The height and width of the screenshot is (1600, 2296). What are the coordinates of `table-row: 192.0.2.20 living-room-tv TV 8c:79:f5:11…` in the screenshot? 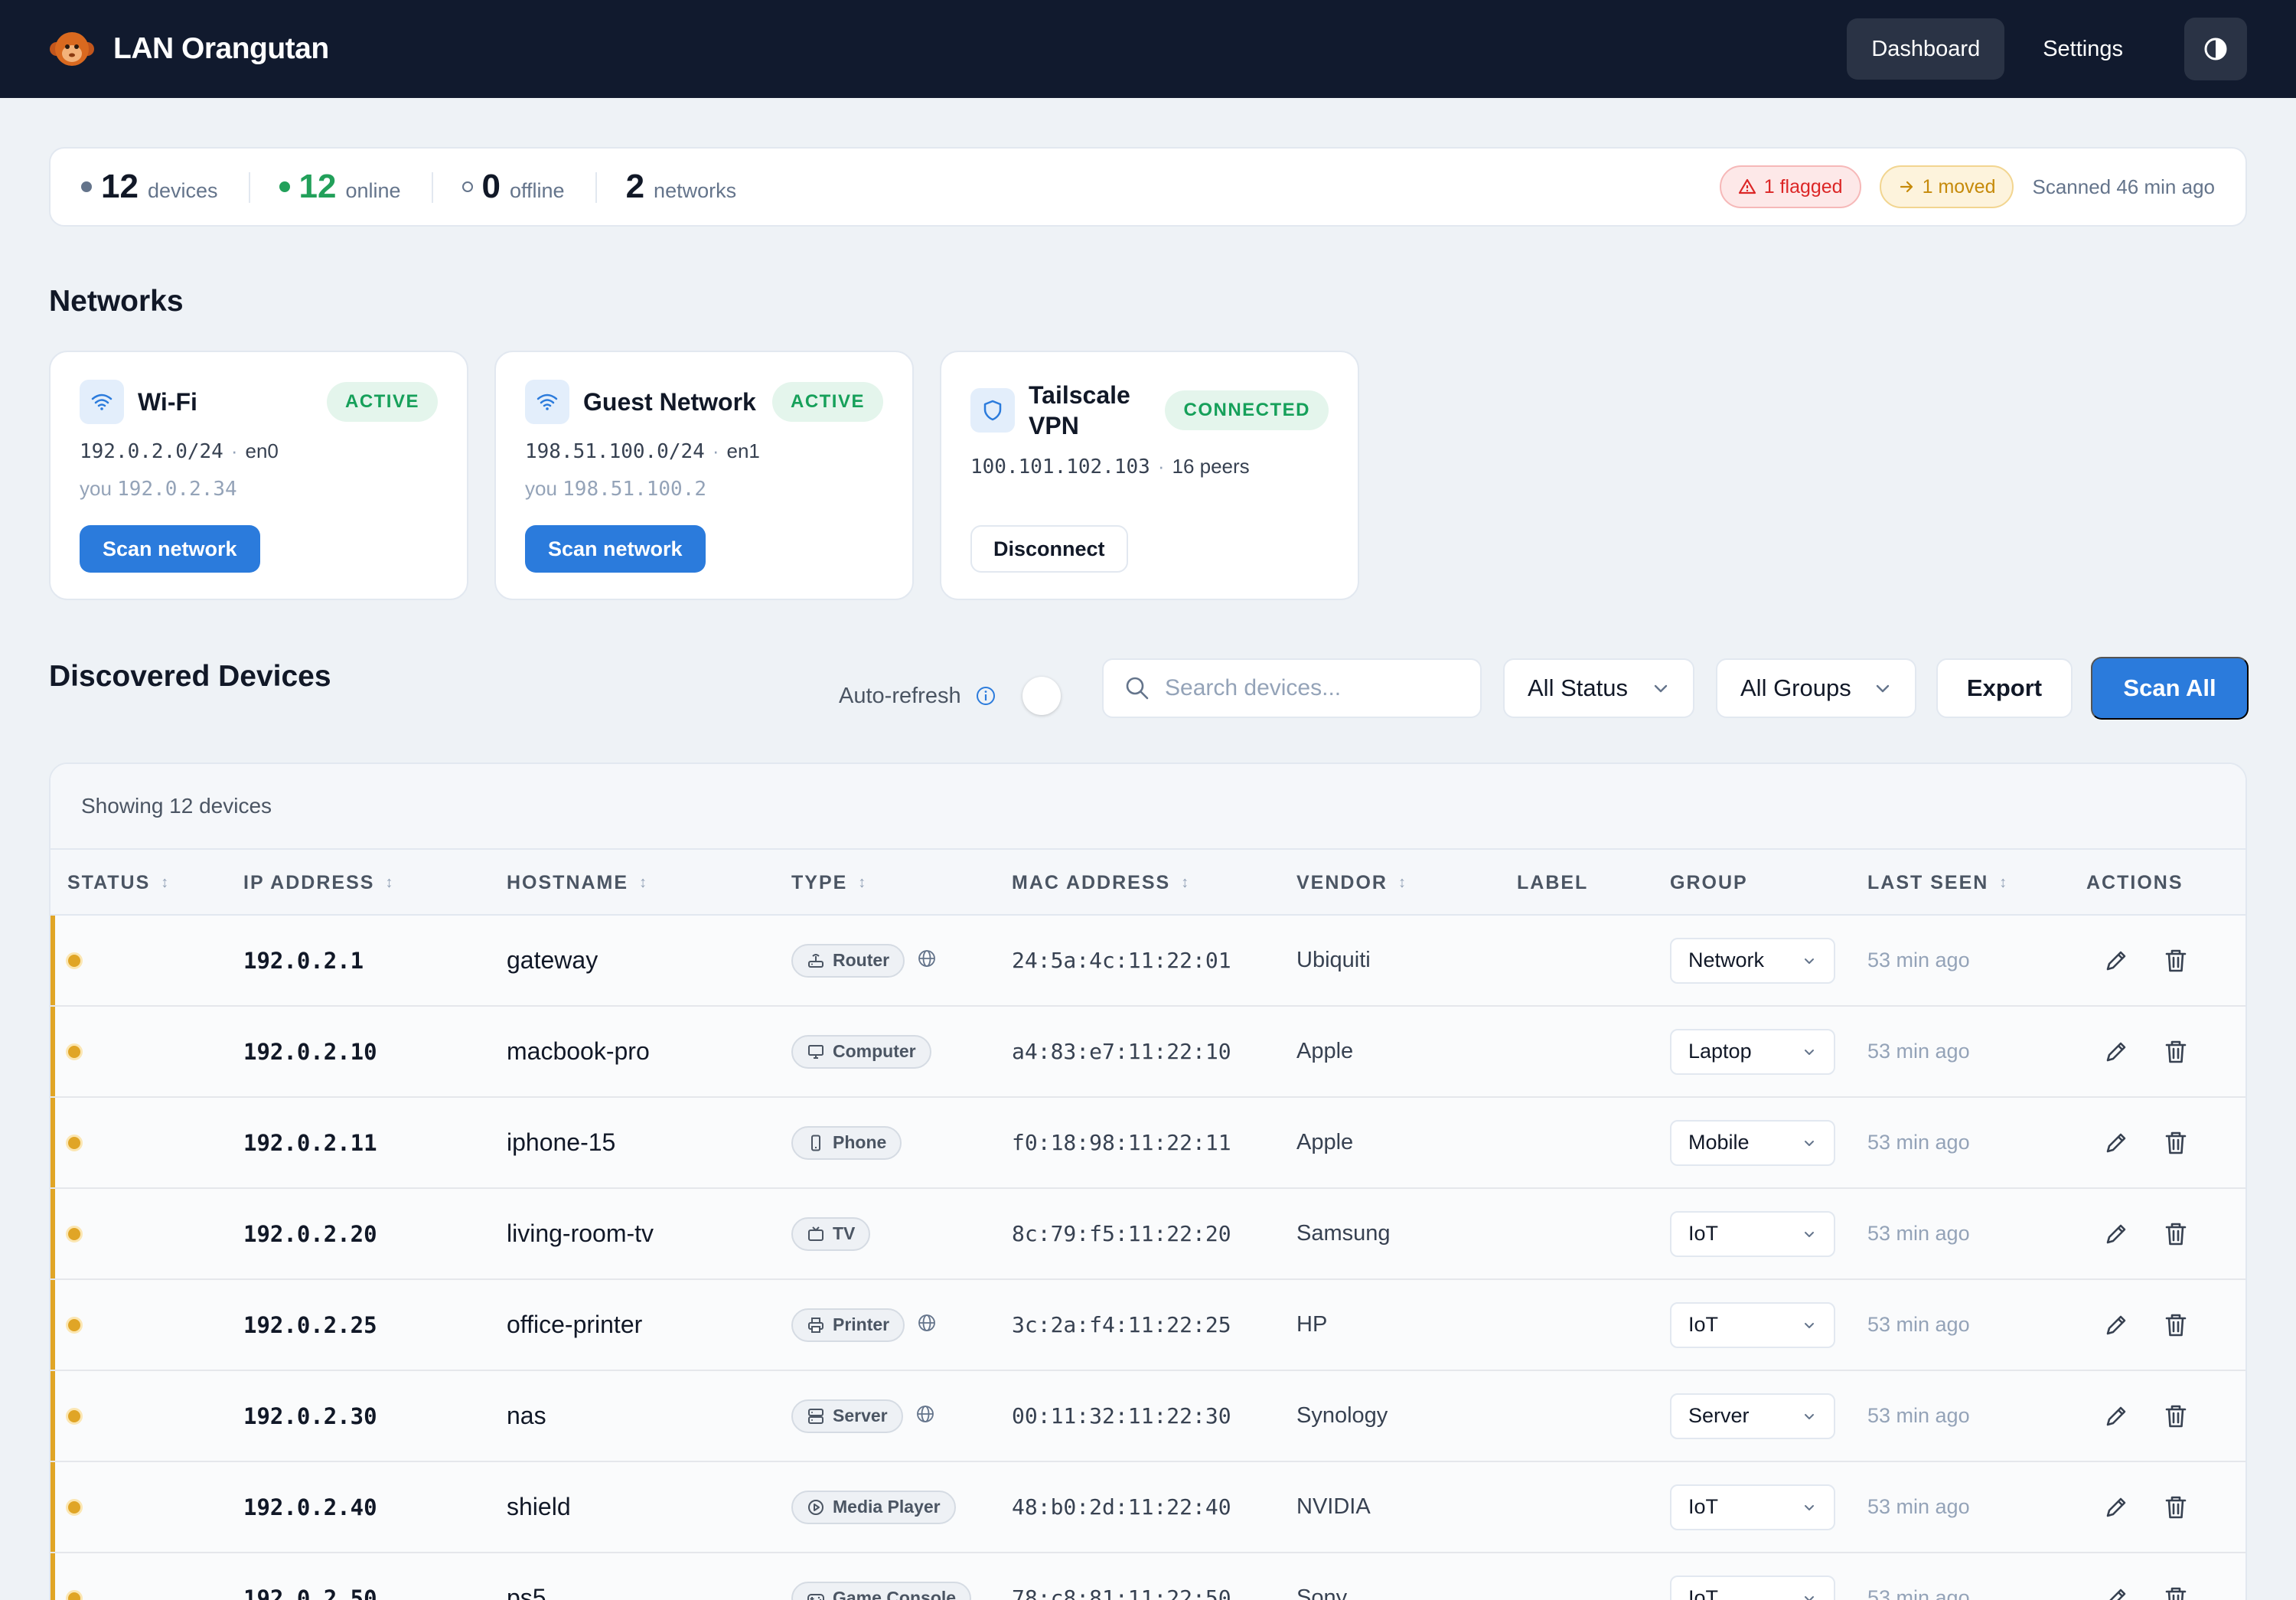 It's located at (1148, 1234).